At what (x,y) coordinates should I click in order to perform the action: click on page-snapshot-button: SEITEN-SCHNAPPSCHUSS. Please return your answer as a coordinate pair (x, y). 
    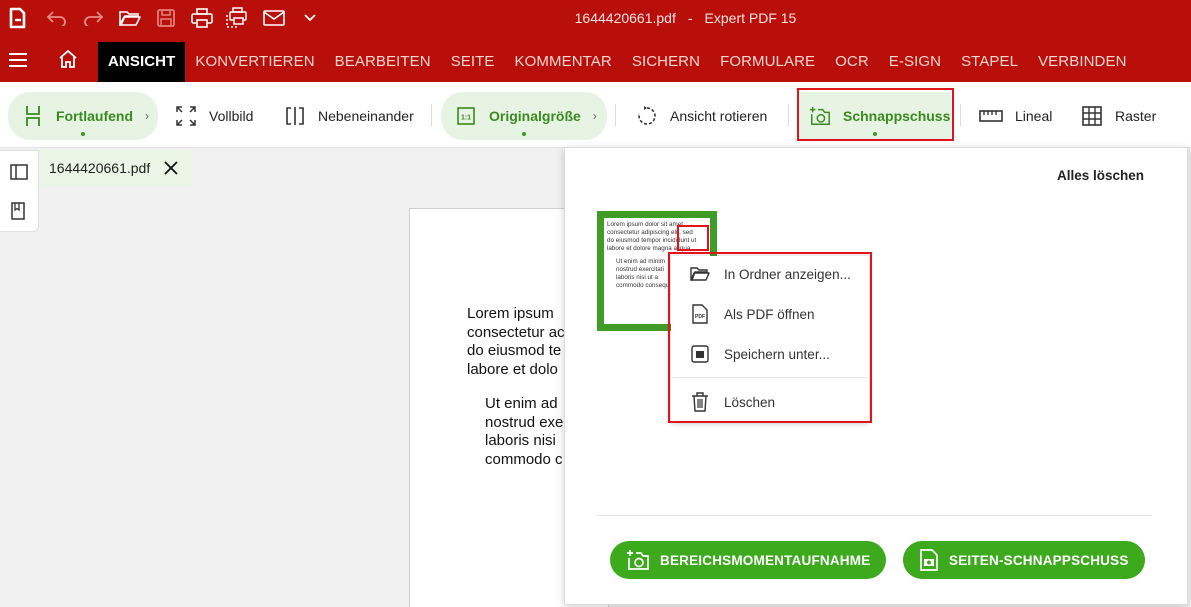
    Looking at the image, I should click on (1024, 560).